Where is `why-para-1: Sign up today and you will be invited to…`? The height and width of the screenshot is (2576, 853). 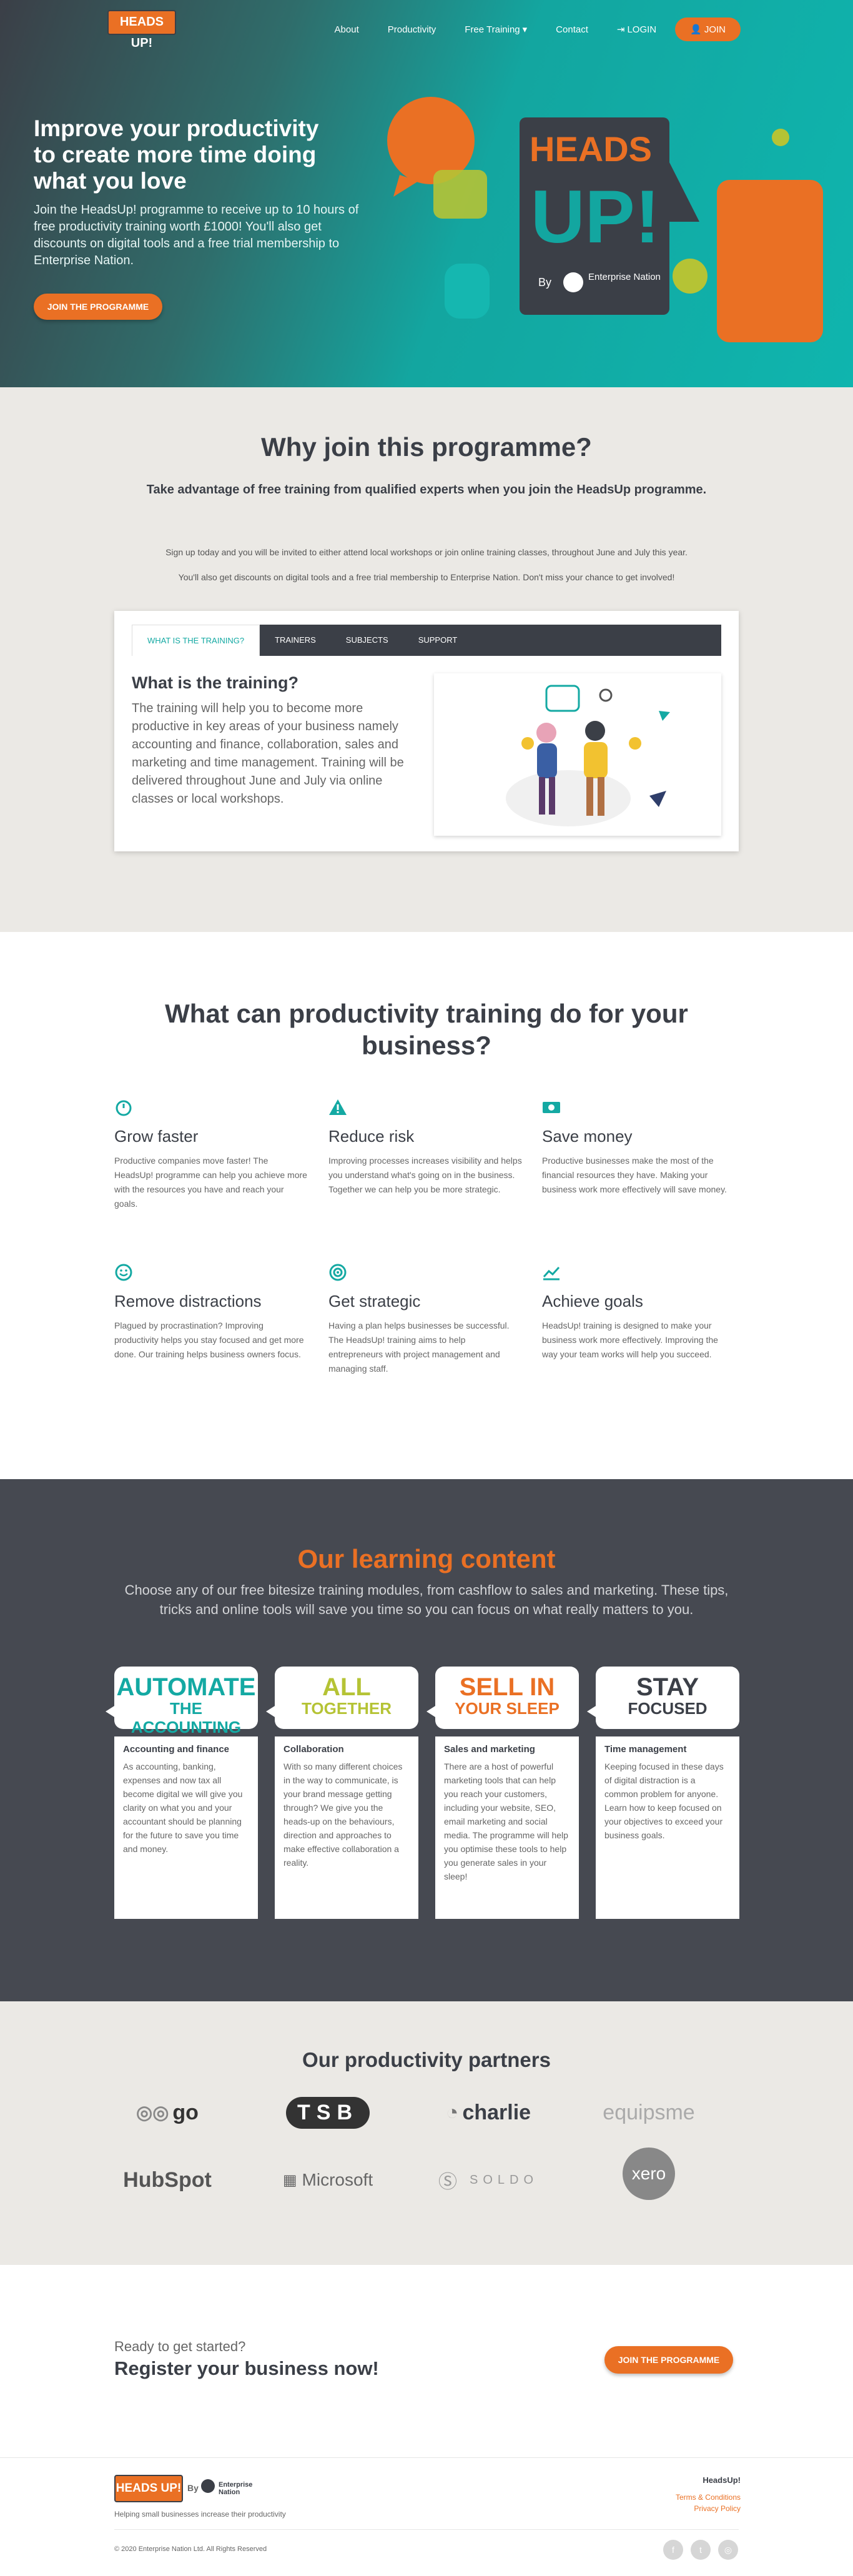
why-para-1: Sign up today and you will be invited to… is located at coordinates (426, 552).